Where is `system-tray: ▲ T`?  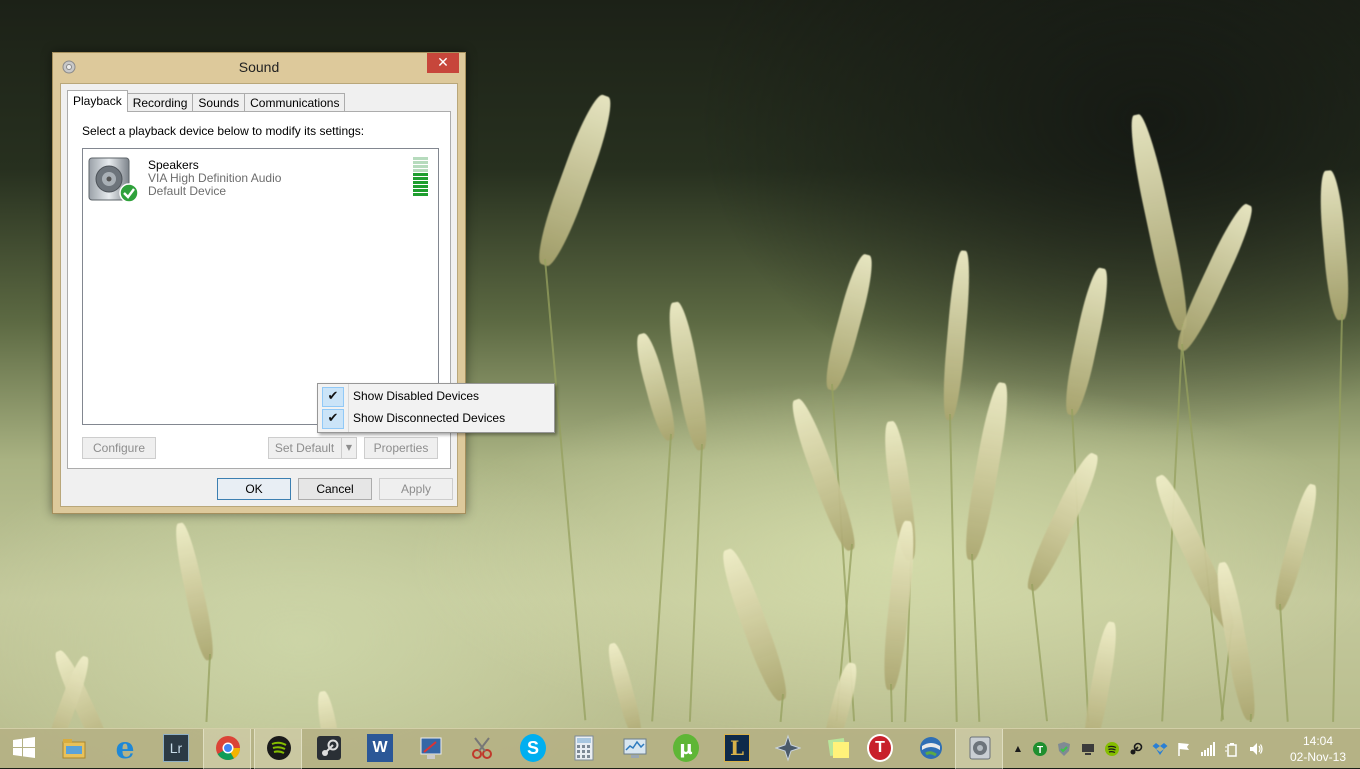 system-tray: ▲ T is located at coordinates (1142, 749).